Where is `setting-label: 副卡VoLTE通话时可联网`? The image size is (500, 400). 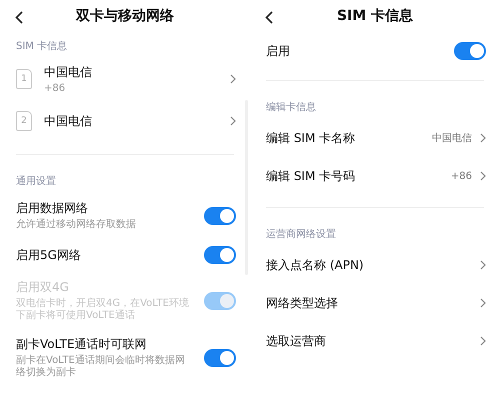
setting-label: 副卡VoLTE通话时可联网 is located at coordinates (81, 344).